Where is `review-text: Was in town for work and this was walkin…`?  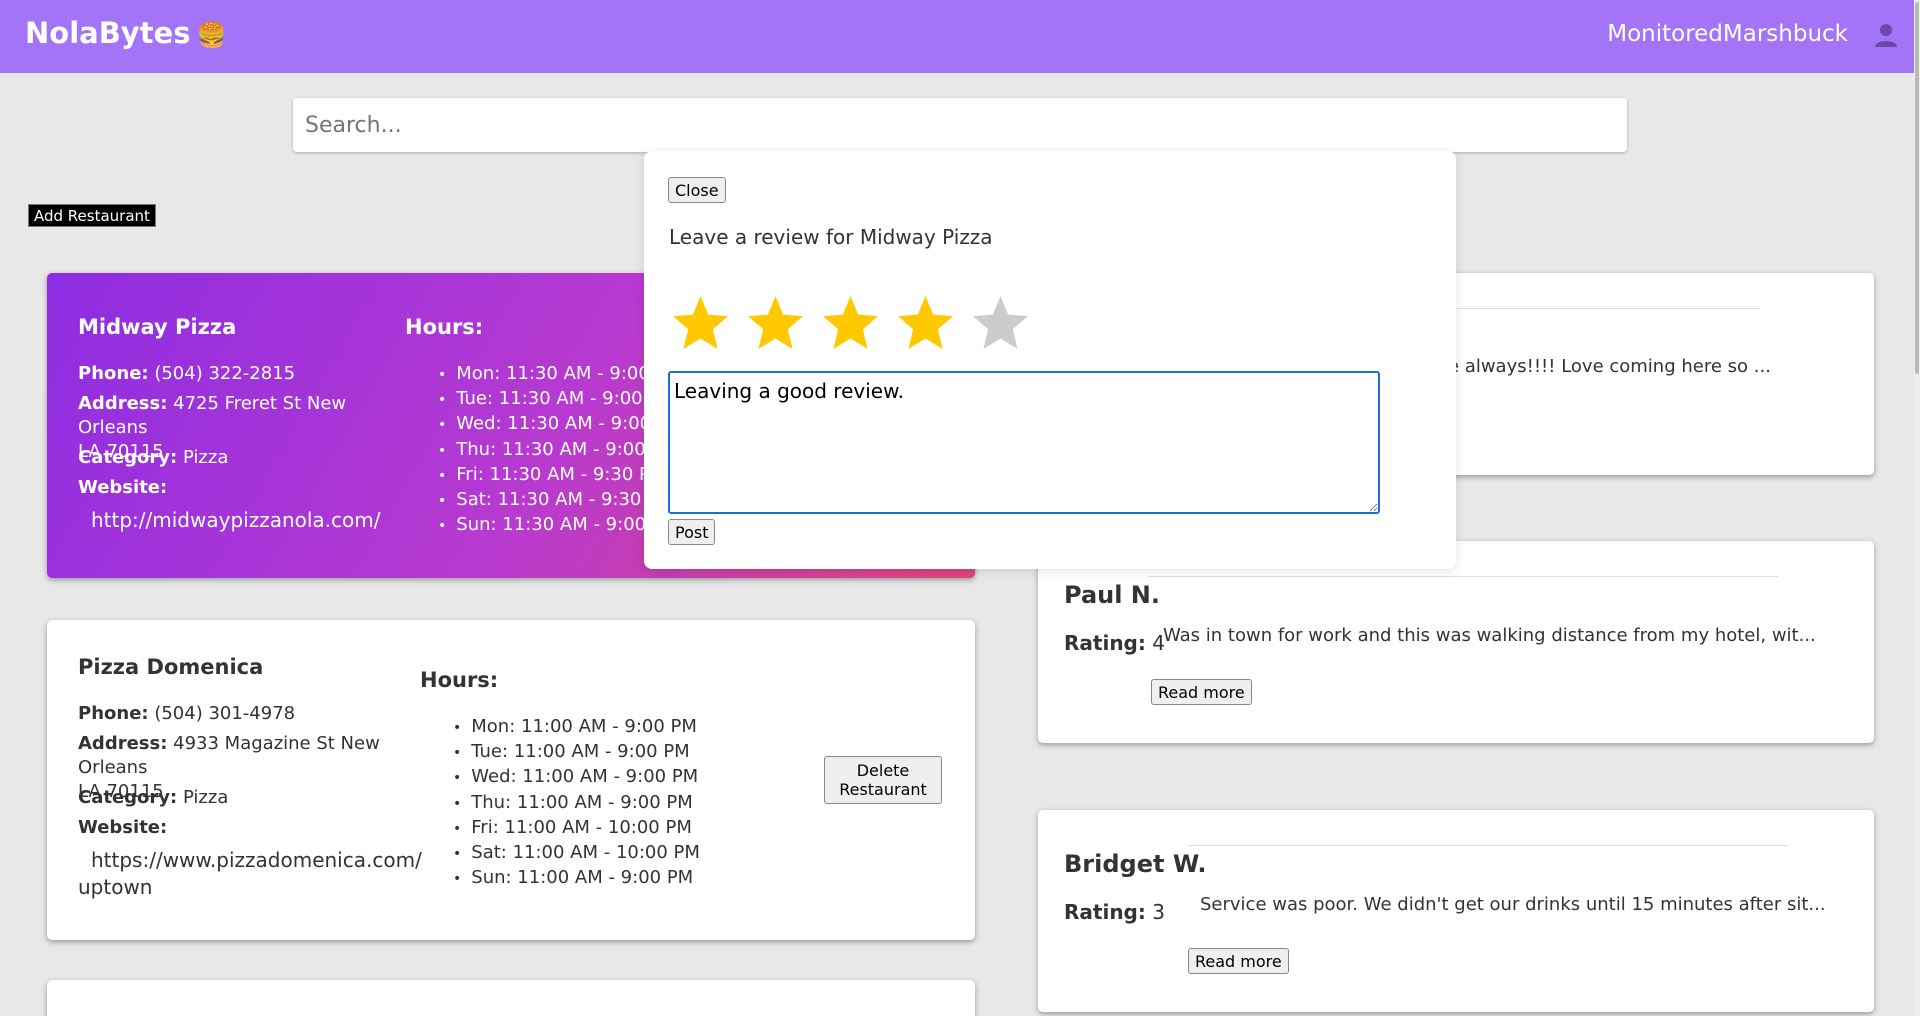 review-text: Was in town for work and this was walkin… is located at coordinates (1489, 635).